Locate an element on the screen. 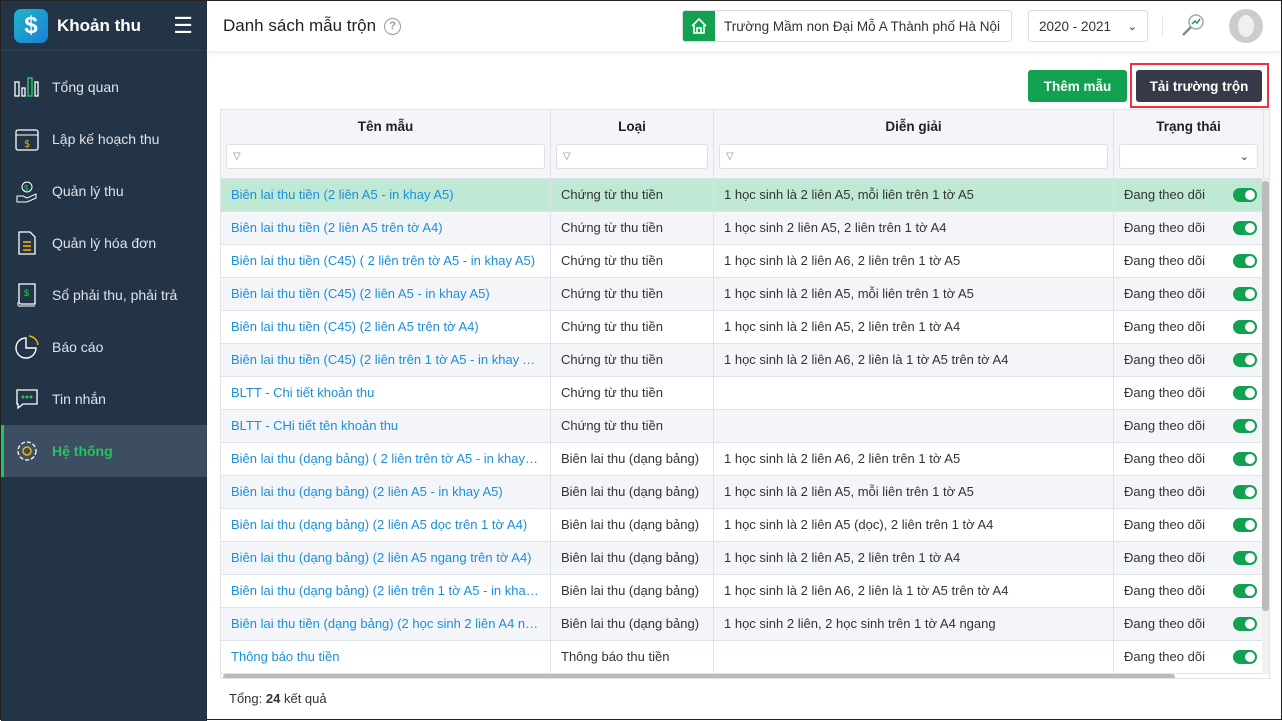 This screenshot has height=721, width=1282. sidebar-item-label: Sổ phải thu, phải trả is located at coordinates (115, 295).